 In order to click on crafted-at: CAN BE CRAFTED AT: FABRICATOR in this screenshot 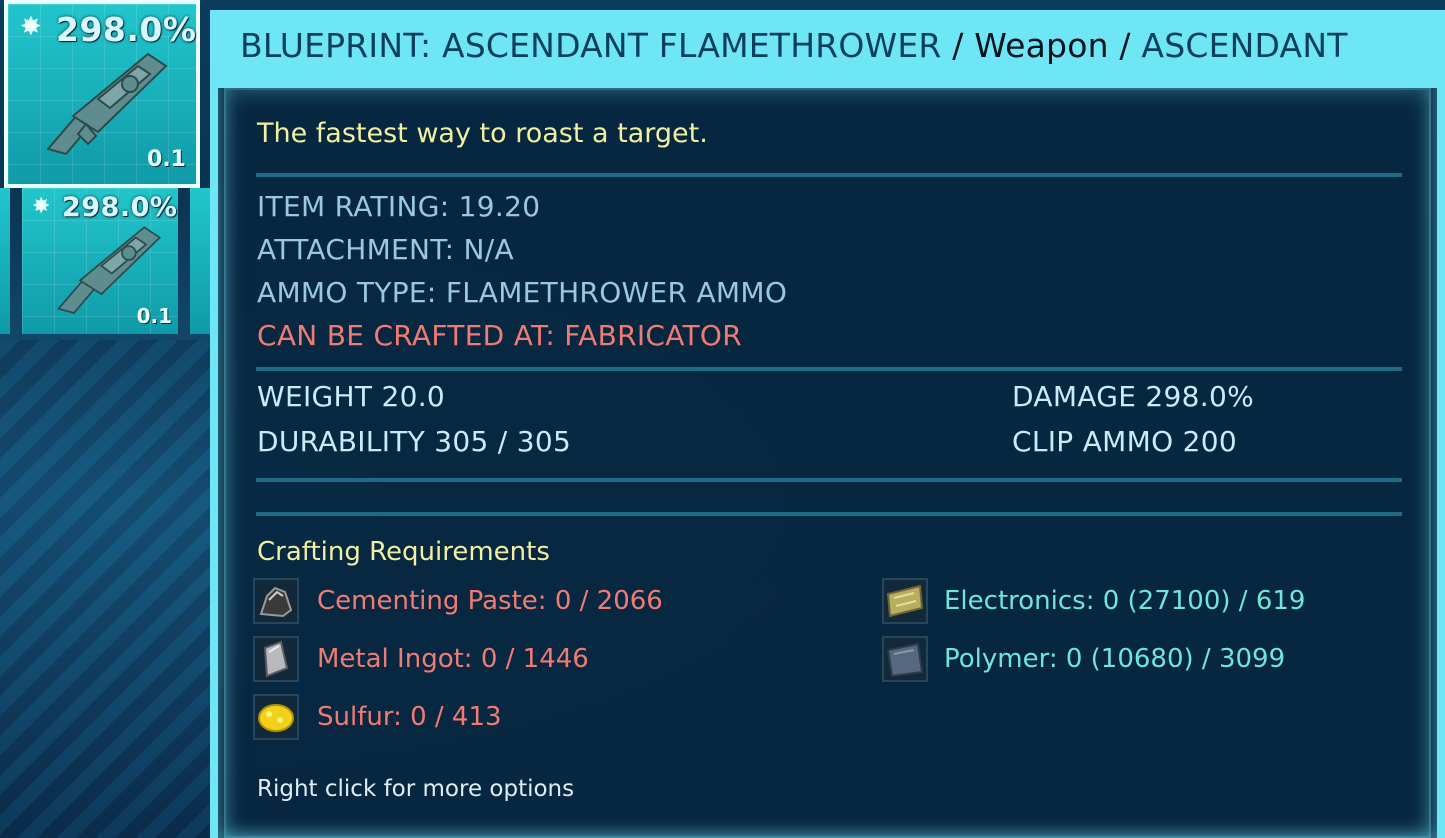, I will do `click(500, 335)`.